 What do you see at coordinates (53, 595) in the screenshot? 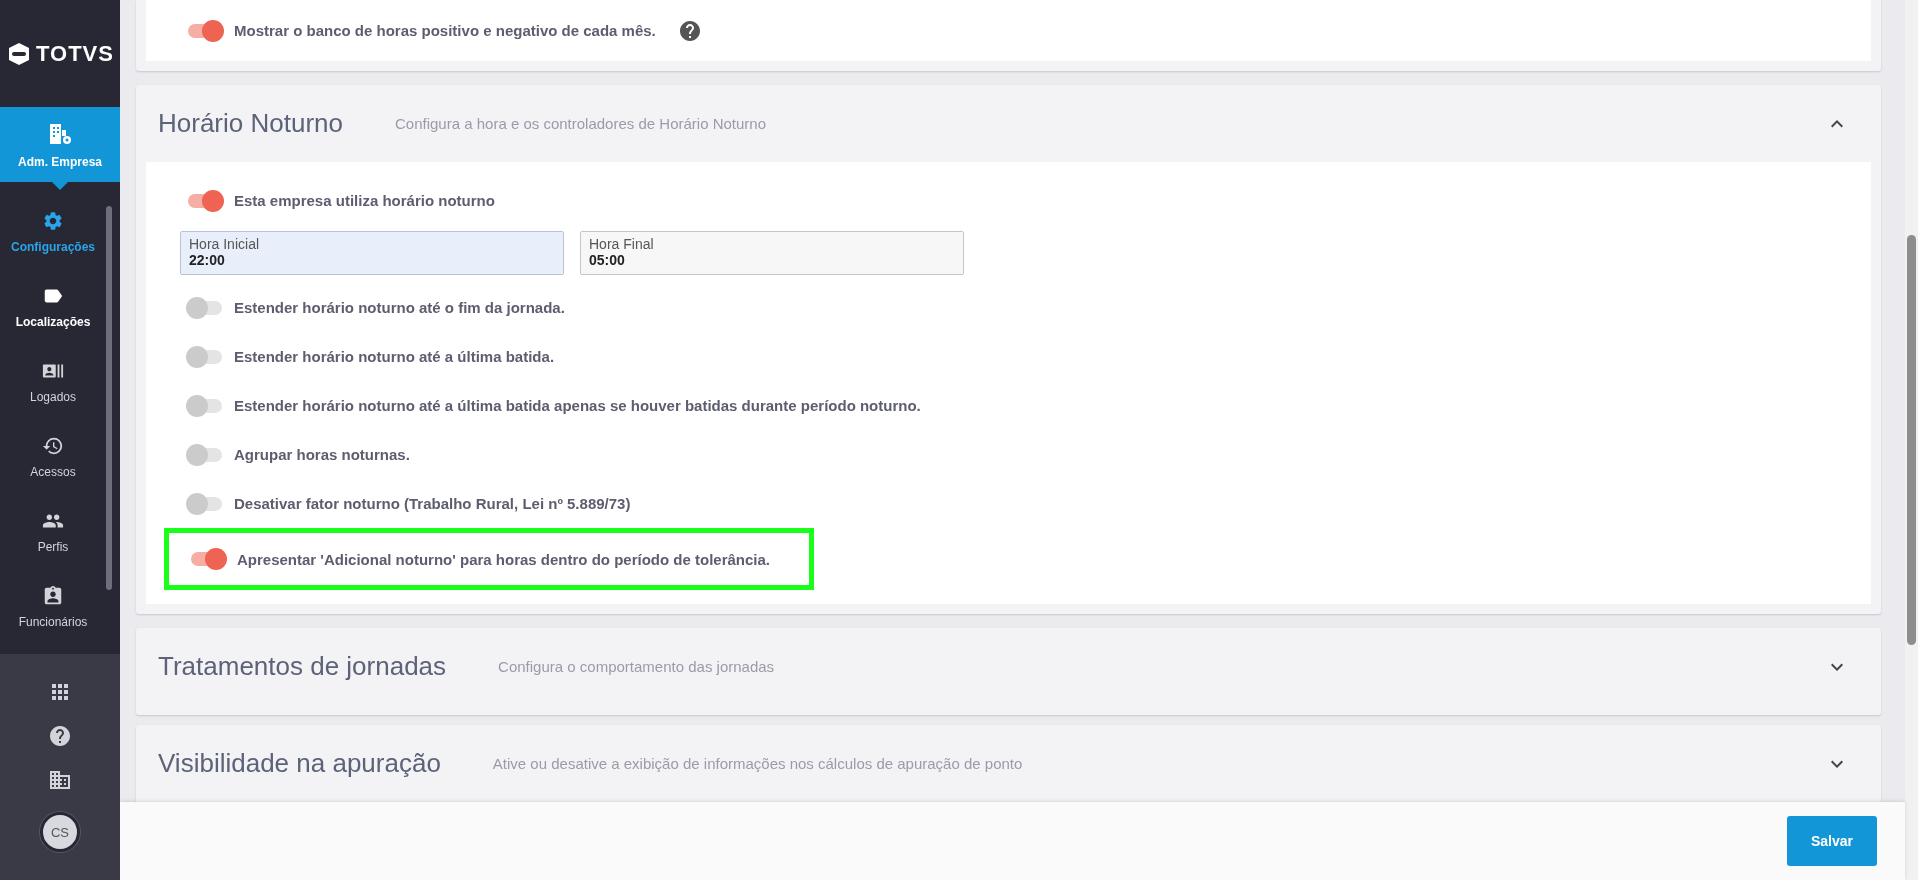
I see `id-badge-icon` at bounding box center [53, 595].